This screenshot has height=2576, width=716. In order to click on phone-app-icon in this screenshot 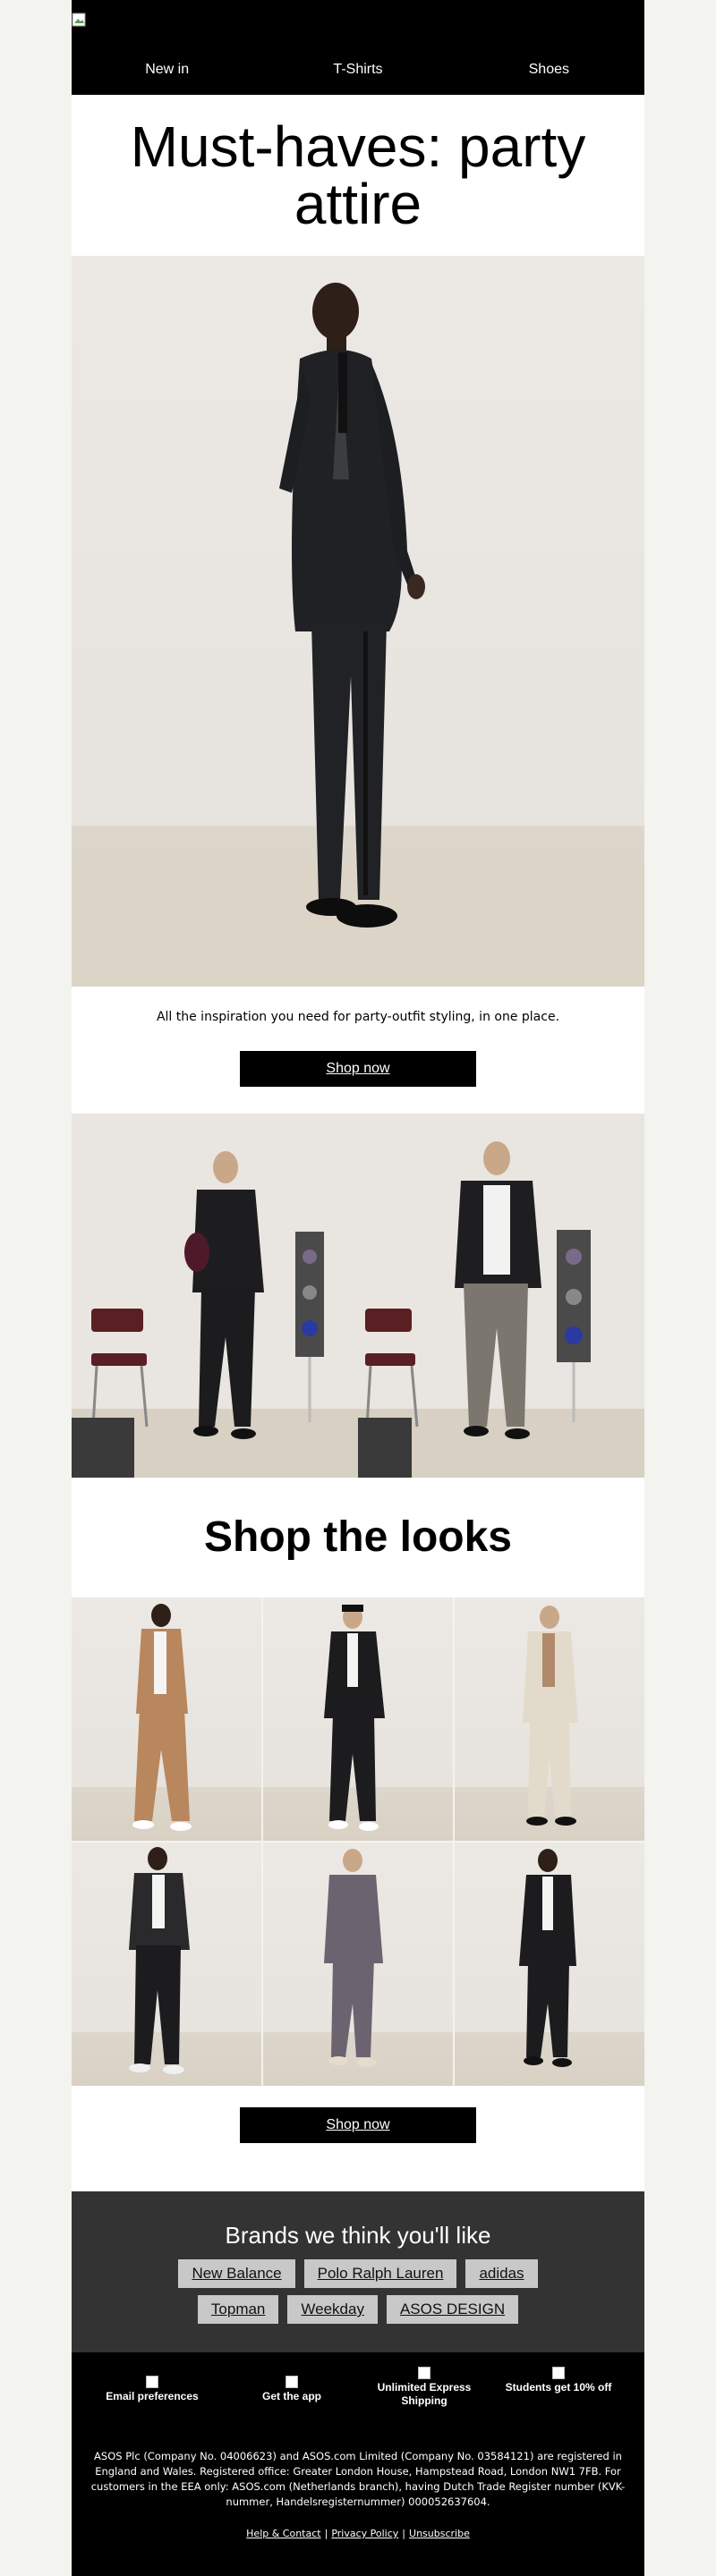, I will do `click(292, 2382)`.